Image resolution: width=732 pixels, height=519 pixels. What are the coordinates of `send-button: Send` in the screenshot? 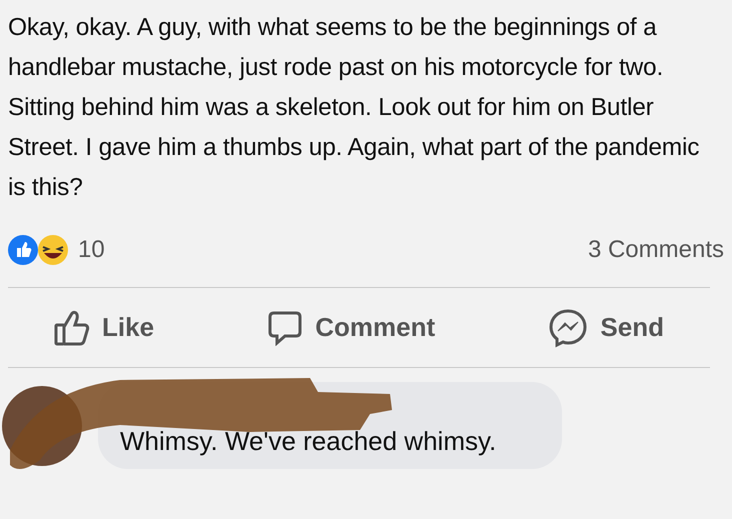 It's located at (606, 328).